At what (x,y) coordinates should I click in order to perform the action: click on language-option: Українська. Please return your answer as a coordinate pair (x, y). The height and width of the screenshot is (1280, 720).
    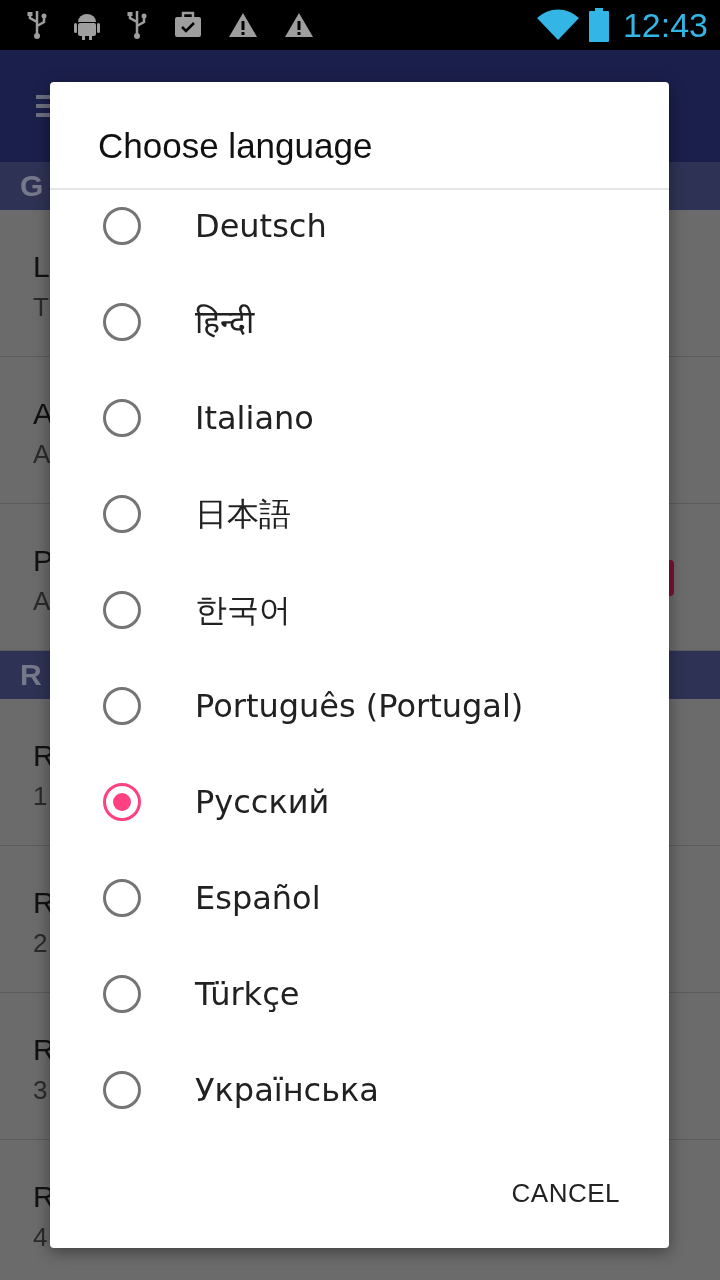
    Looking at the image, I should click on (287, 1090).